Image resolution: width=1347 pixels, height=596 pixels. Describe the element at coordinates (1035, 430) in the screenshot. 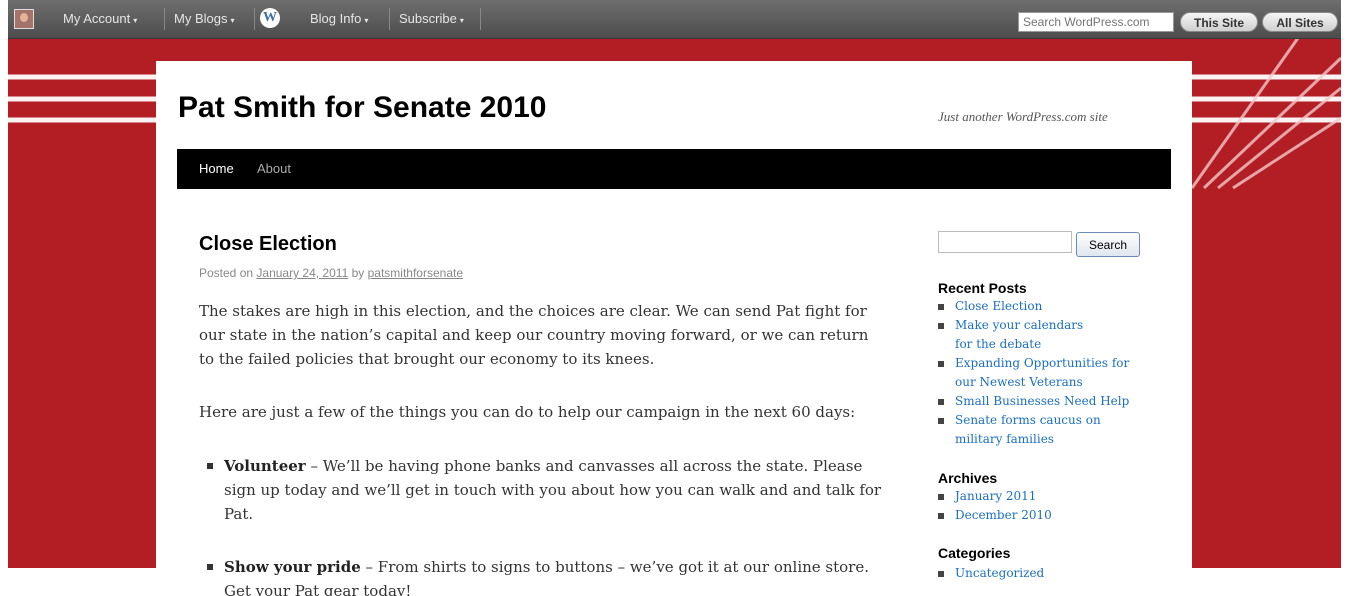

I see `recent-post-link: Senate forms caucus on military families` at that location.